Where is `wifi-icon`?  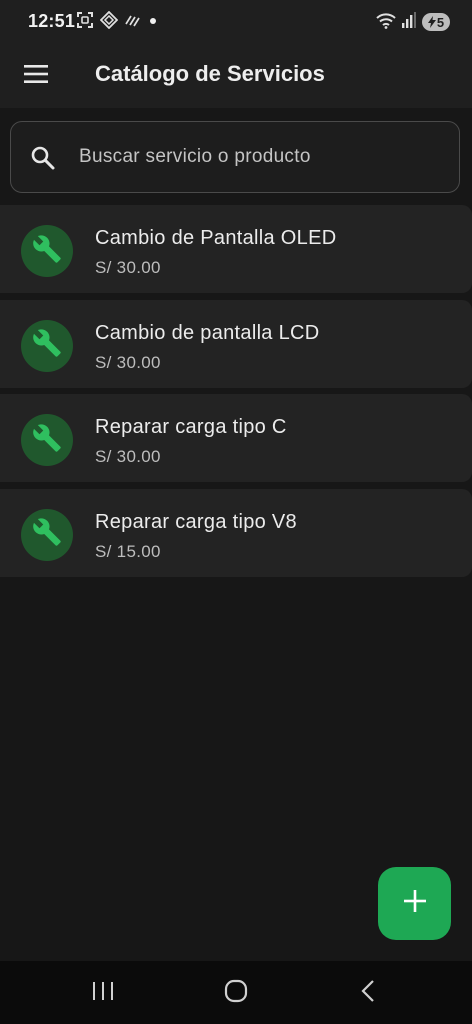
wifi-icon is located at coordinates (386, 22).